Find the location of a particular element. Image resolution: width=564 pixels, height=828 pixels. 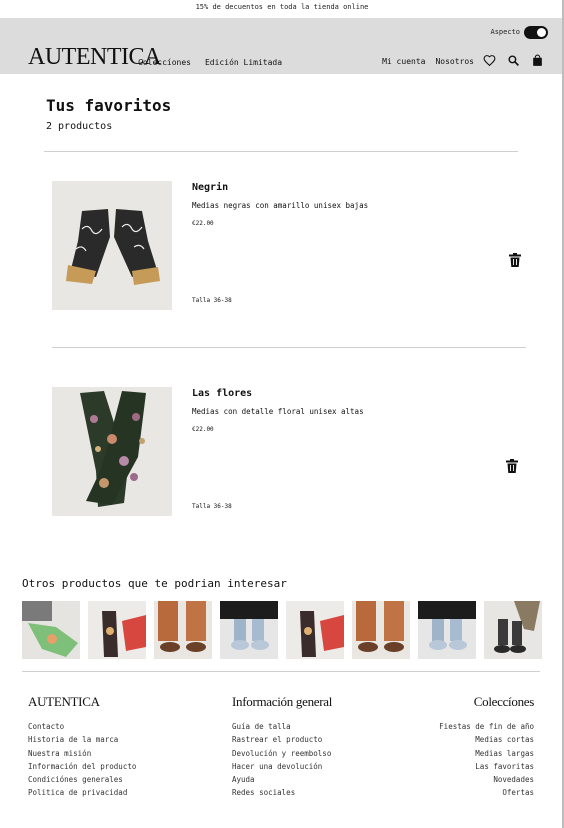

theme-toggle is located at coordinates (536, 32).